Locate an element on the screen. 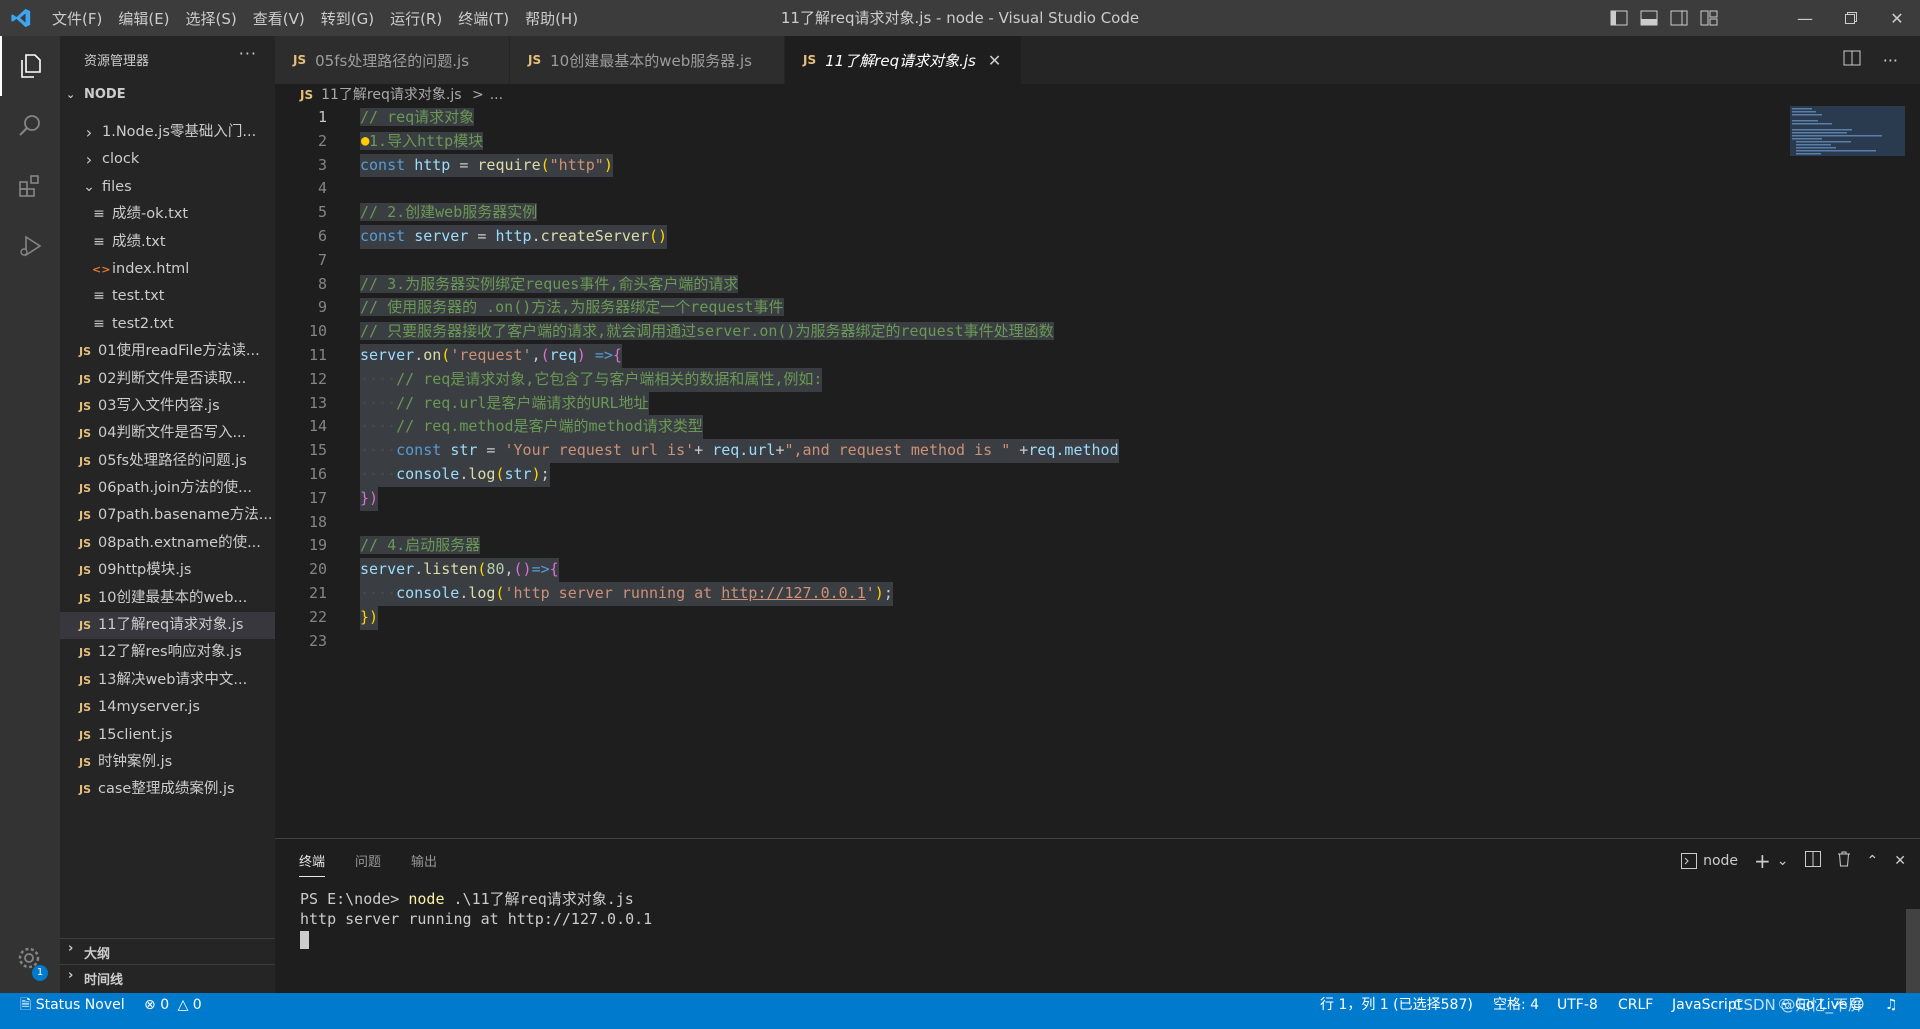 Image resolution: width=1920 pixels, height=1029 pixels. file-item: JS 03写入文件内容.js is located at coordinates (167, 406).